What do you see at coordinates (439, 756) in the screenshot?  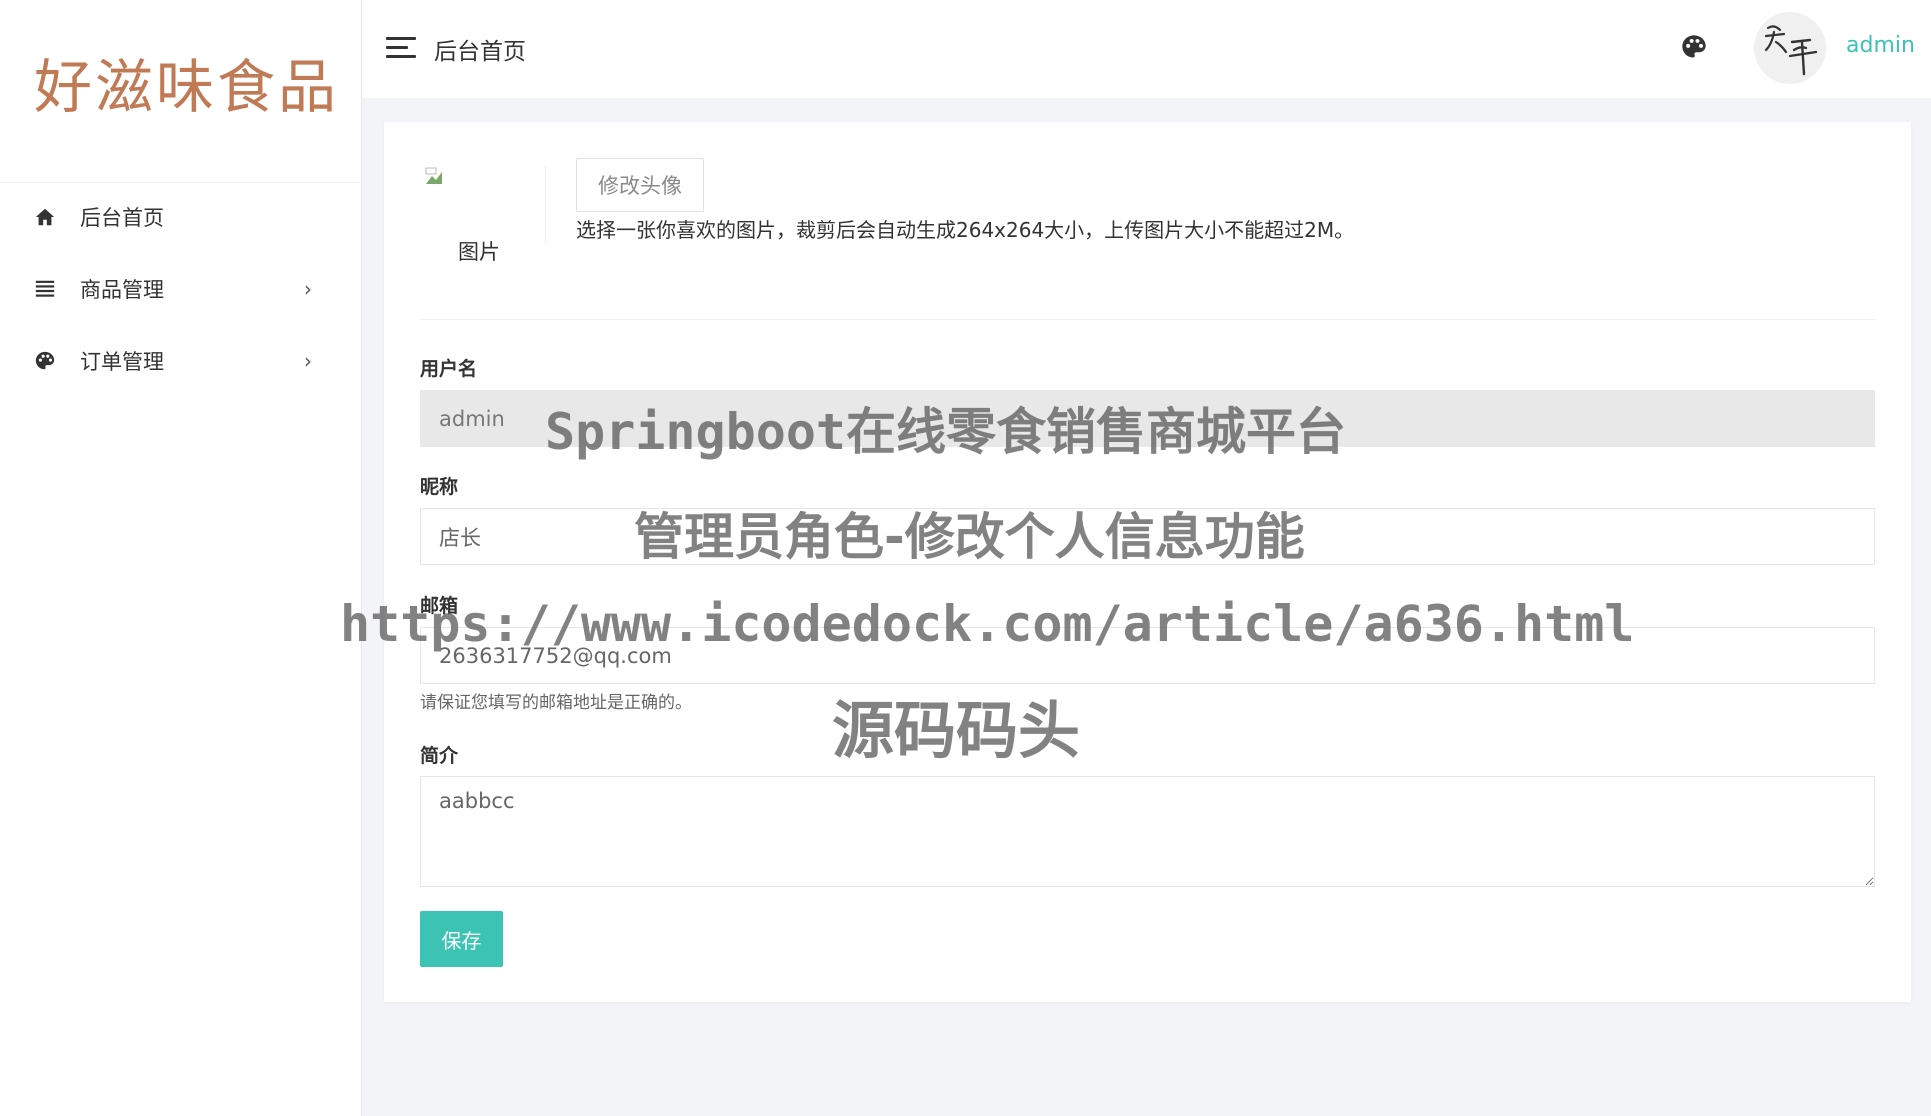 I see `bio-label: 简介` at bounding box center [439, 756].